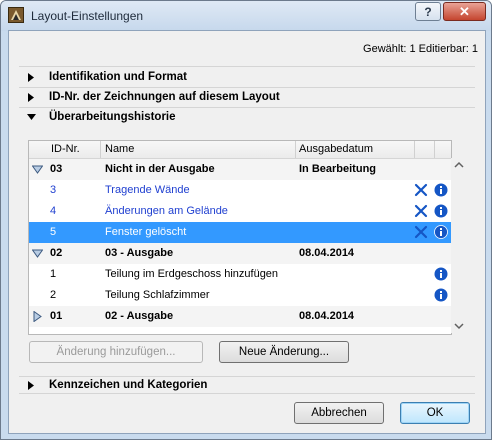 The height and width of the screenshot is (440, 492). What do you see at coordinates (119, 149) in the screenshot?
I see `column-header-name: Name` at bounding box center [119, 149].